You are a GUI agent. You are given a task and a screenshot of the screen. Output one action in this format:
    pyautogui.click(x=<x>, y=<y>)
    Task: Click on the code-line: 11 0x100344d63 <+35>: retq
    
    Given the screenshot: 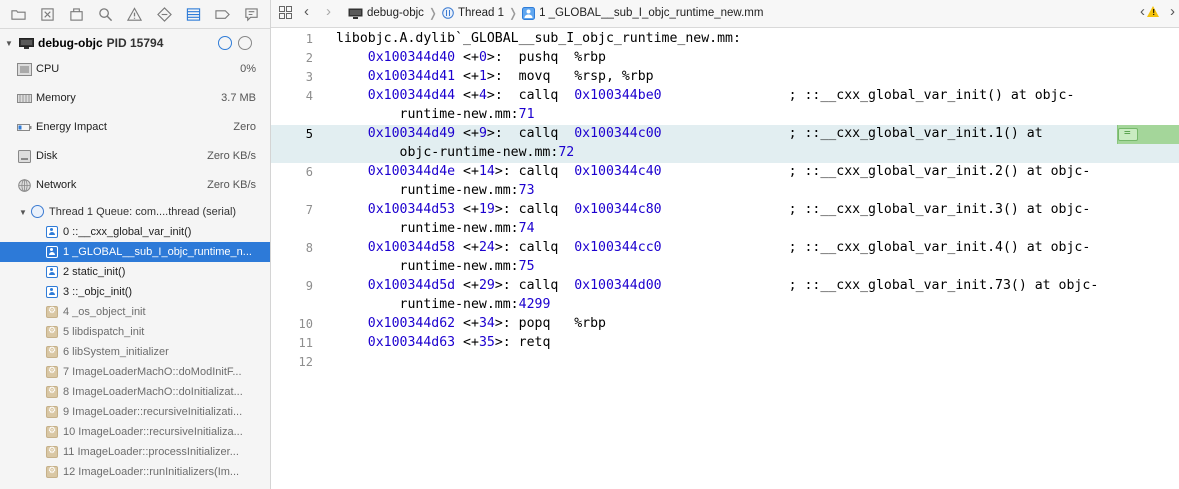 What is the action you would take?
    pyautogui.click(x=725, y=343)
    